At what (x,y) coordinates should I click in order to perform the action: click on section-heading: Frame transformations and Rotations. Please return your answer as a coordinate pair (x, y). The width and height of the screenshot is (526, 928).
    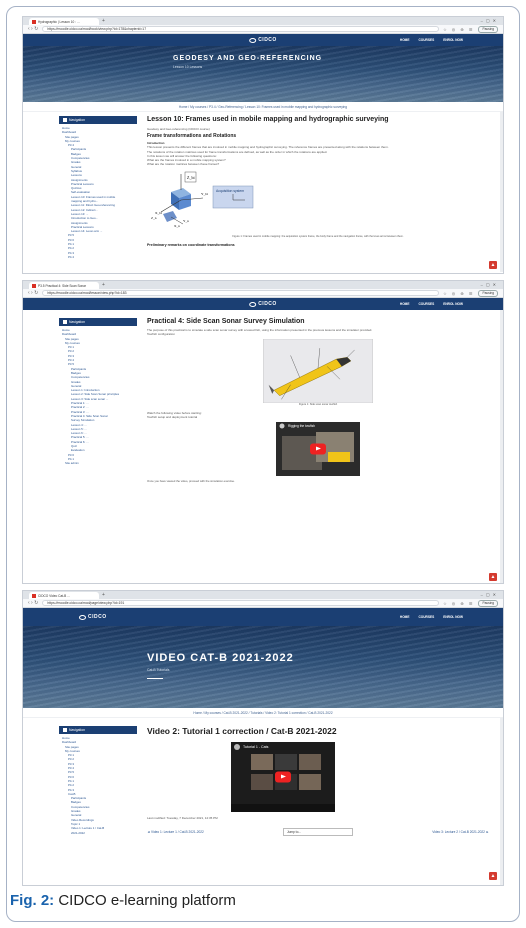
    Looking at the image, I should click on (192, 136).